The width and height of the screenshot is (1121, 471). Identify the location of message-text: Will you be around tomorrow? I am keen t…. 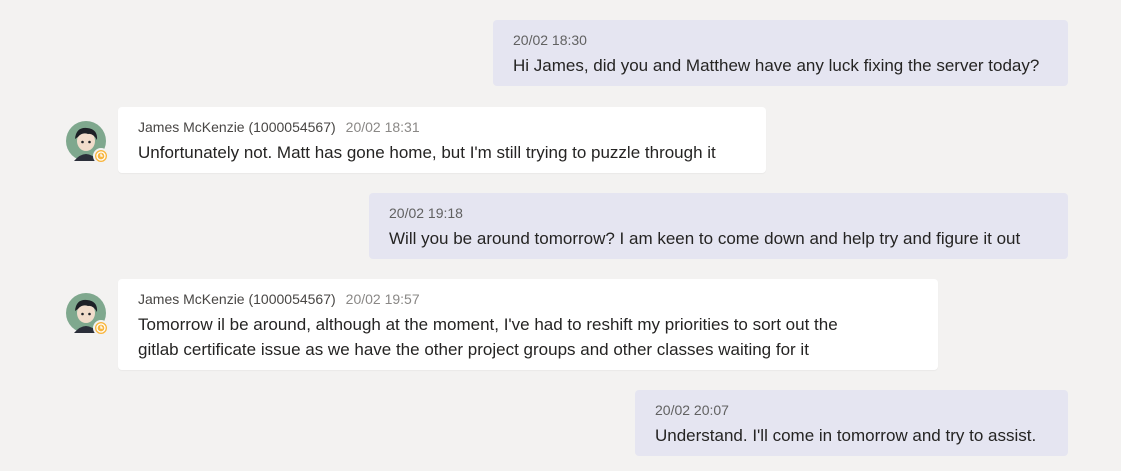
(705, 238).